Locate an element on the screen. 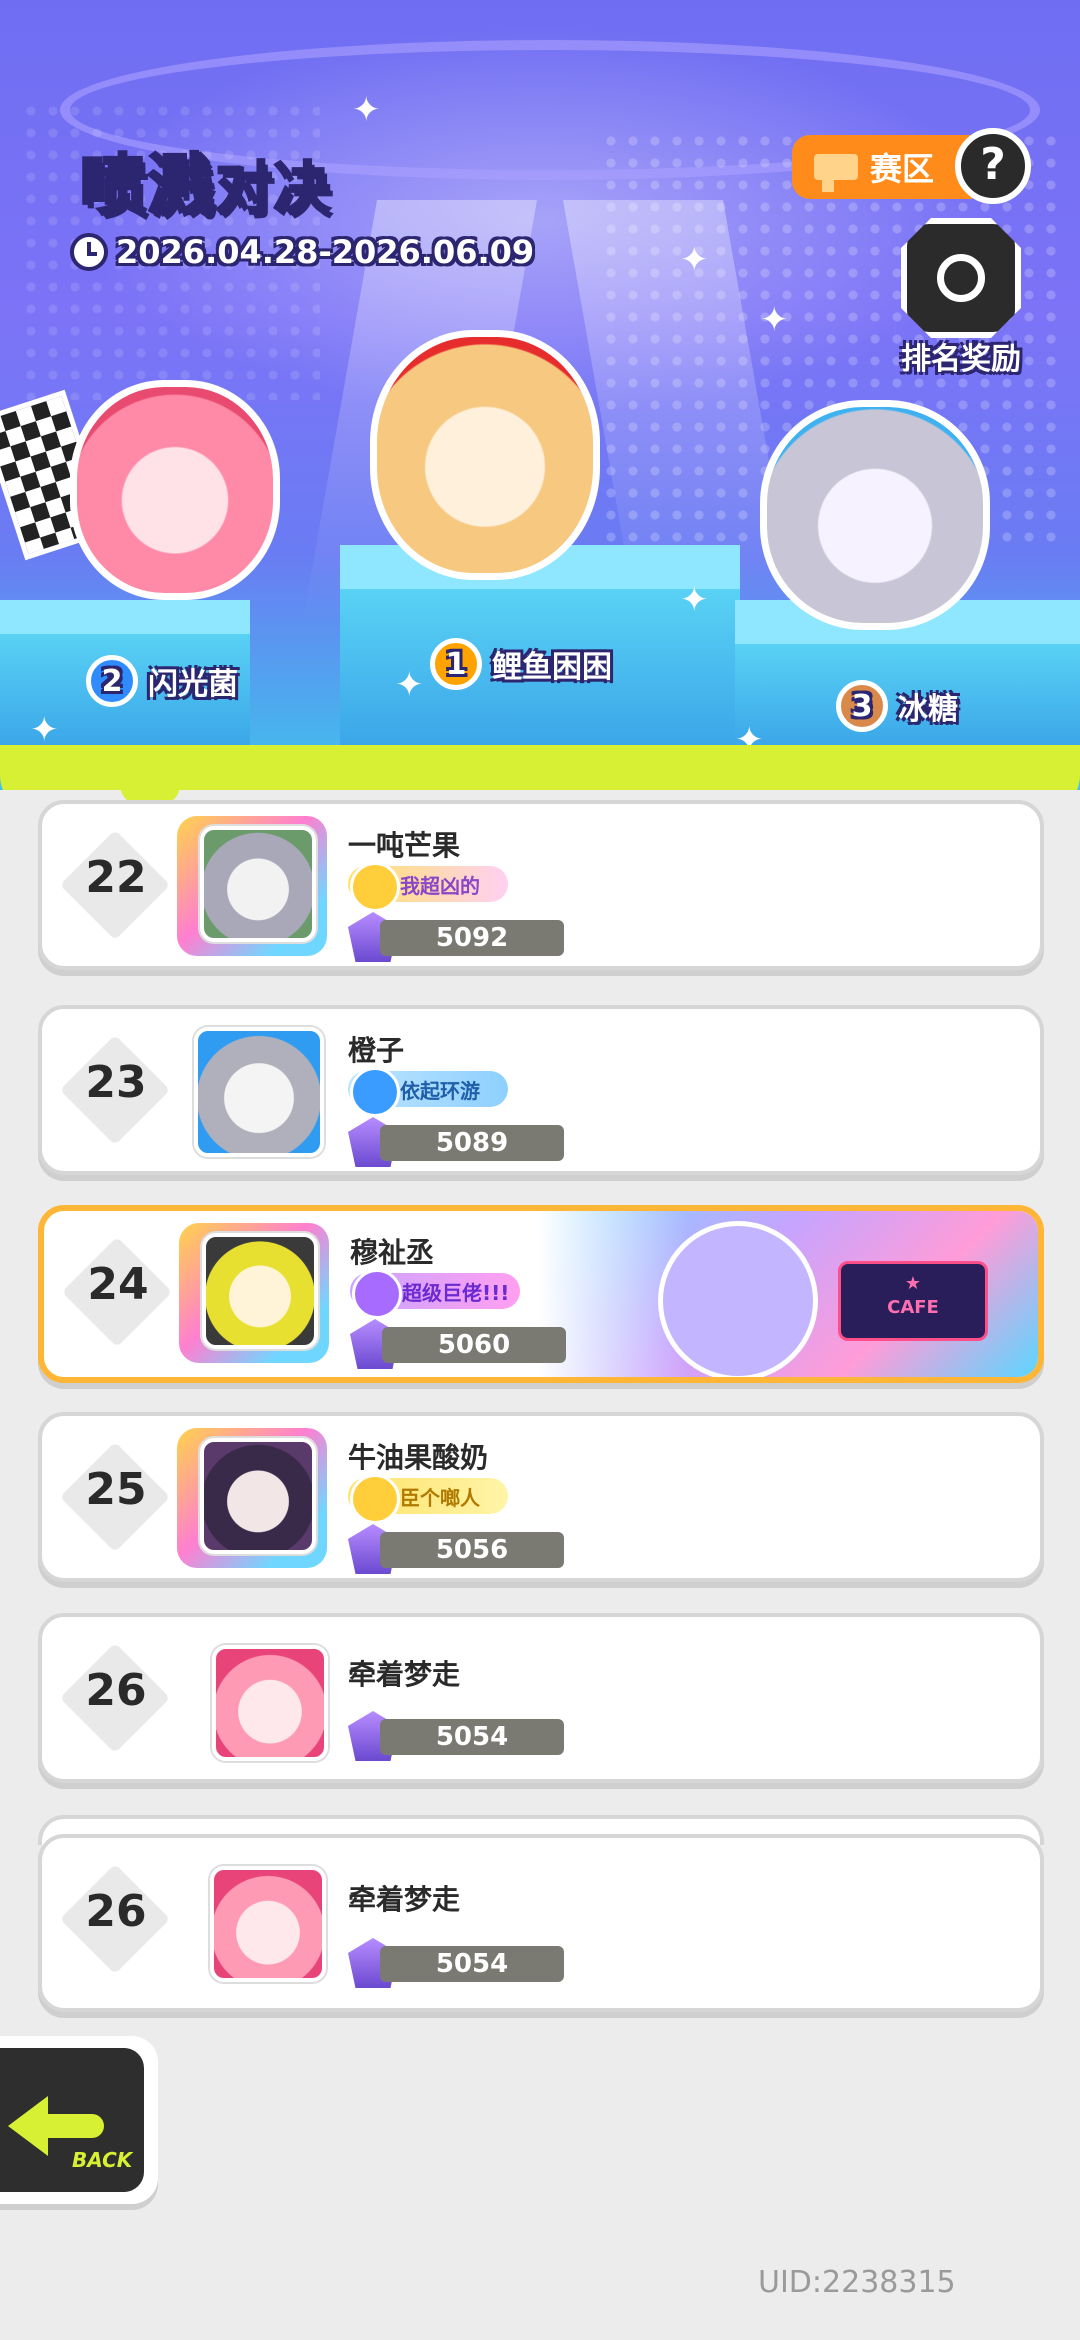  rank-medal-icon: 2 is located at coordinates (112, 681).